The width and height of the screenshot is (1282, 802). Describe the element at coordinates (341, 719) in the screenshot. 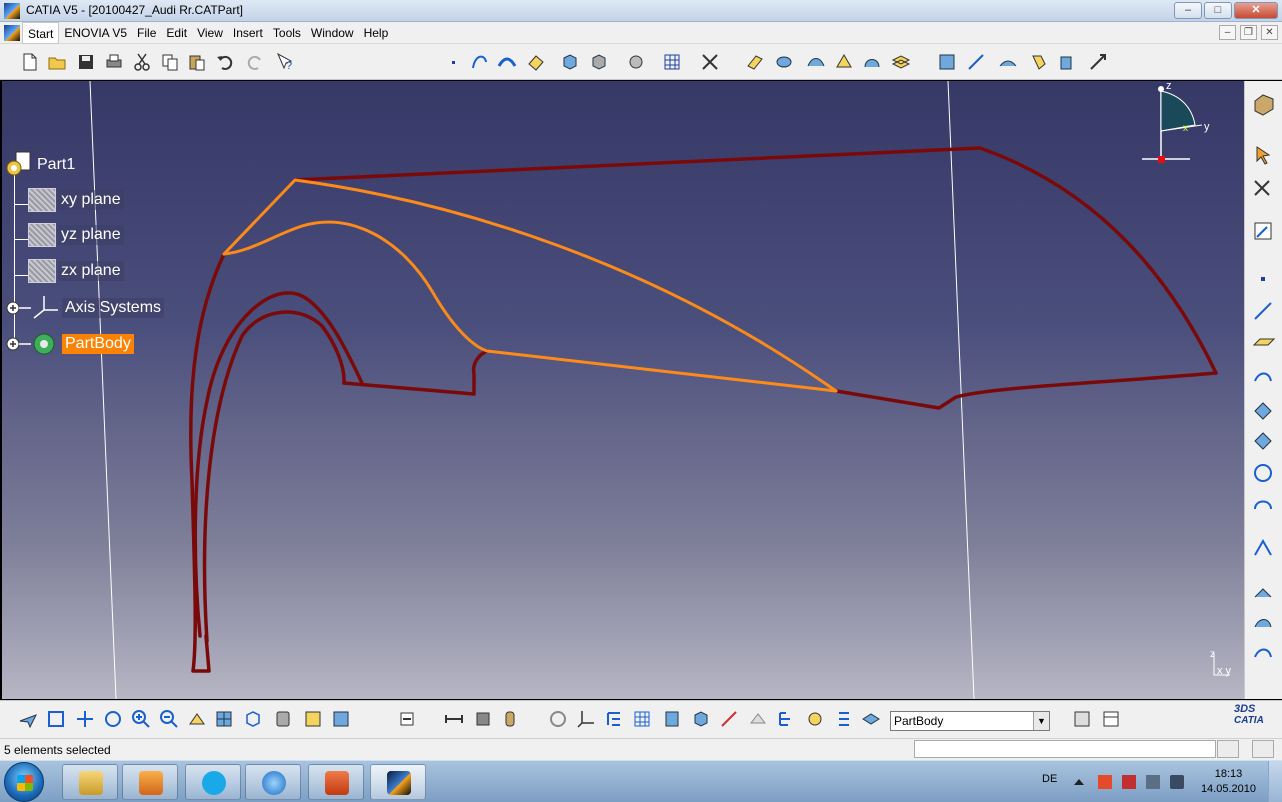

I see `swap-visible-icon` at that location.